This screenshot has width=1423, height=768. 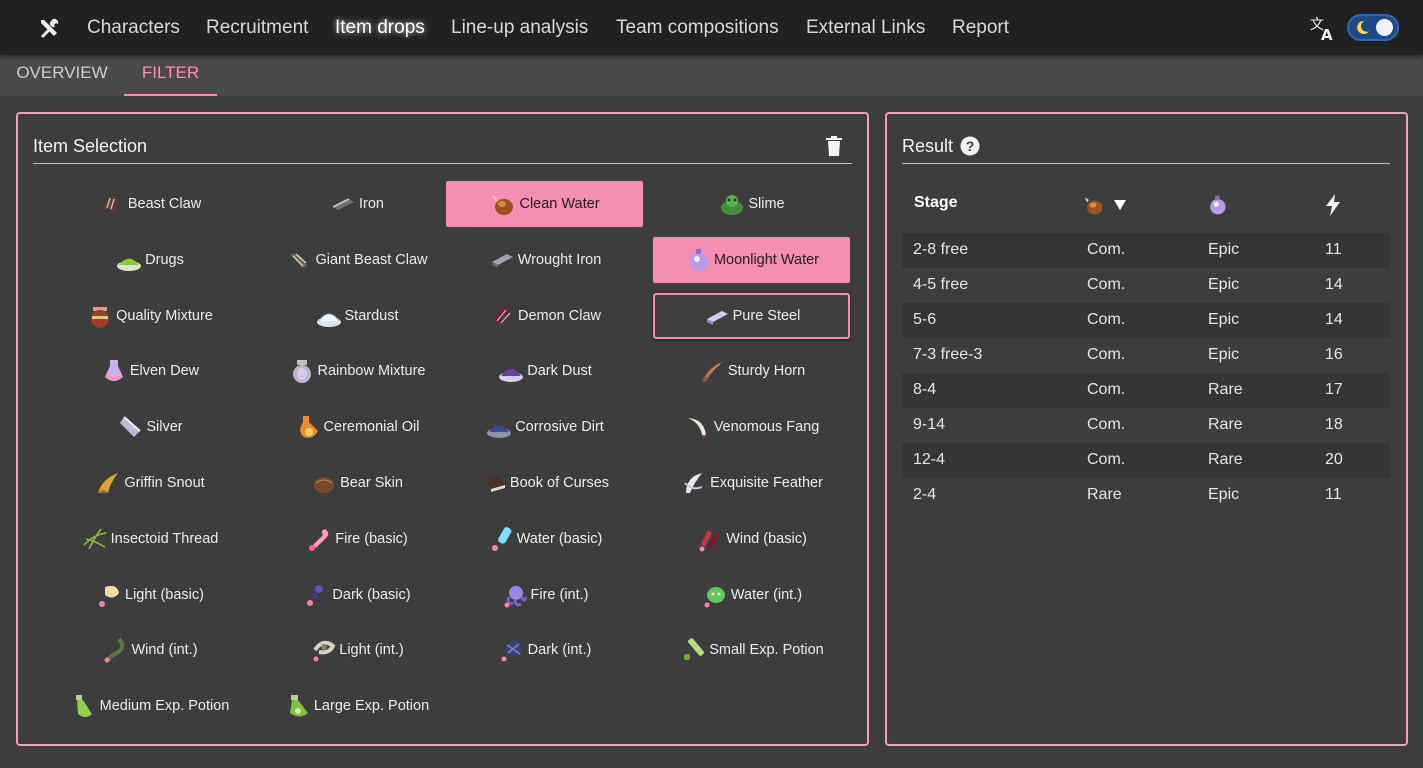 I want to click on item-moonlight-water: Moonlight Water, so click(x=751, y=259).